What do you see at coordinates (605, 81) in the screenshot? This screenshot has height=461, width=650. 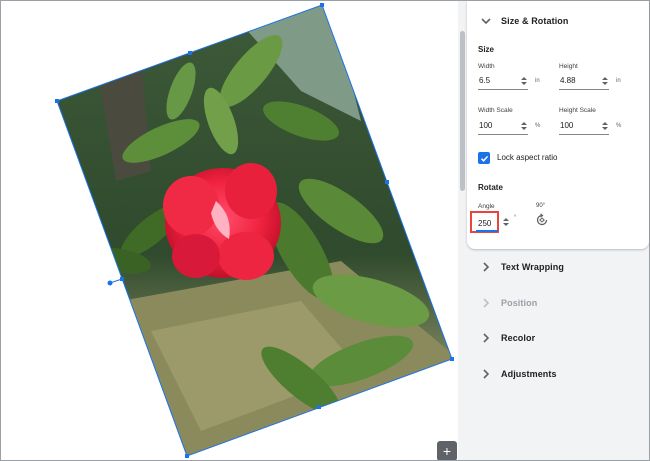 I see `height-stepper-icon` at bounding box center [605, 81].